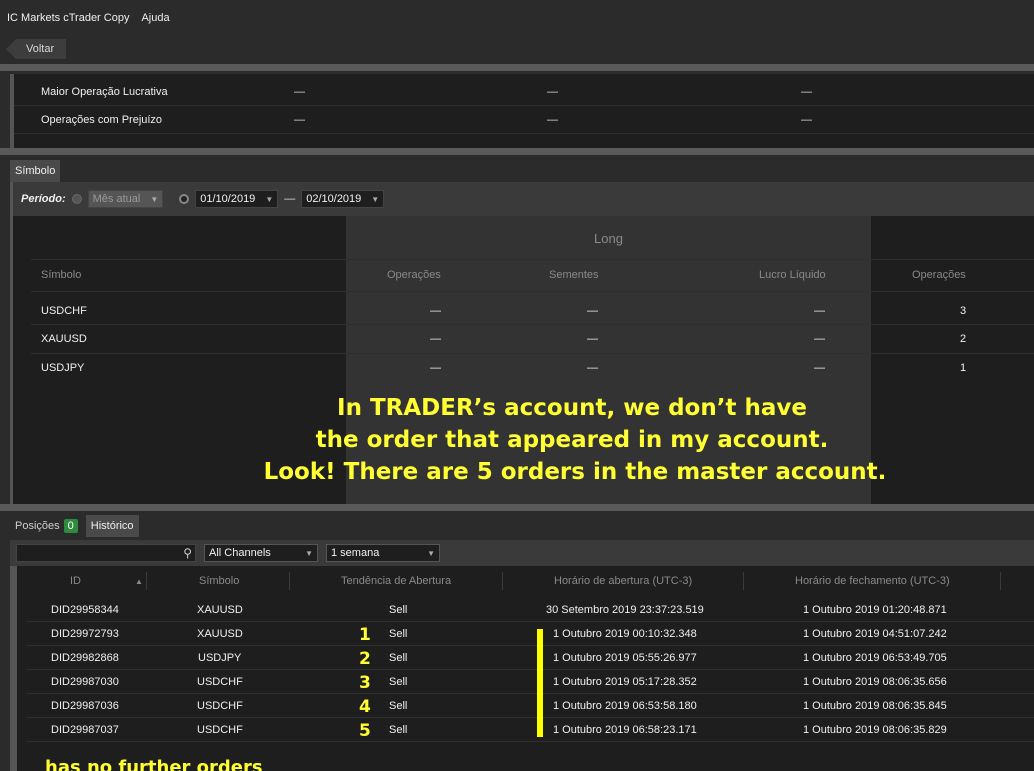  I want to click on col-header-id: ID, so click(75, 581).